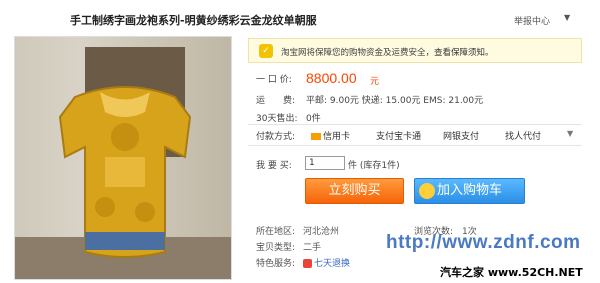 This screenshot has width=600, height=283. I want to click on protection-text: 淘宝网将保障您的购物资金及运费安全，查看保障须知。, so click(387, 52).